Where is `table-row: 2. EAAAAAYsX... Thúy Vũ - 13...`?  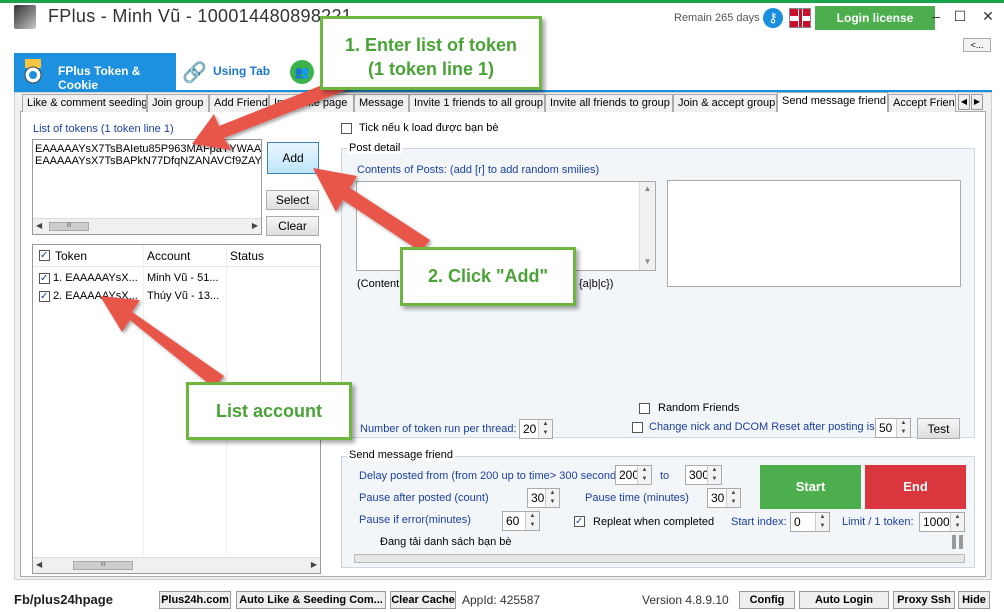
table-row: 2. EAAAAAYsX... Thúy Vũ - 13... is located at coordinates (176, 297).